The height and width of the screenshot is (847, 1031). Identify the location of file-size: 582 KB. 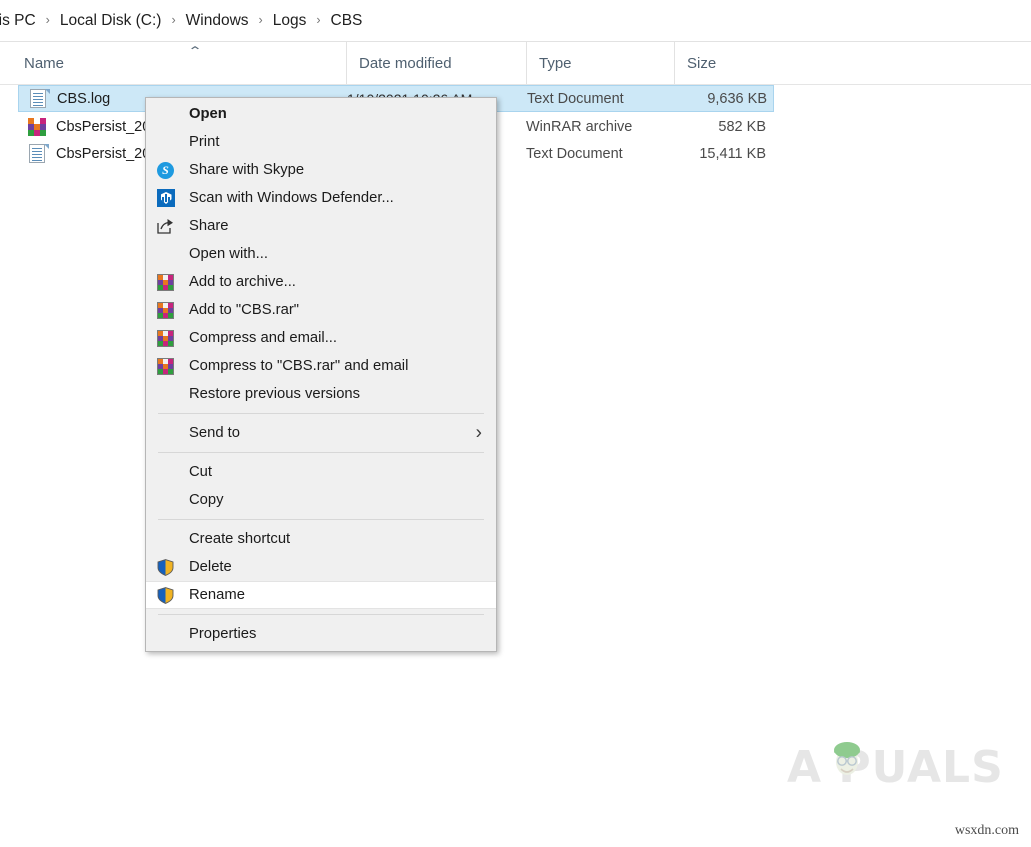
(742, 126).